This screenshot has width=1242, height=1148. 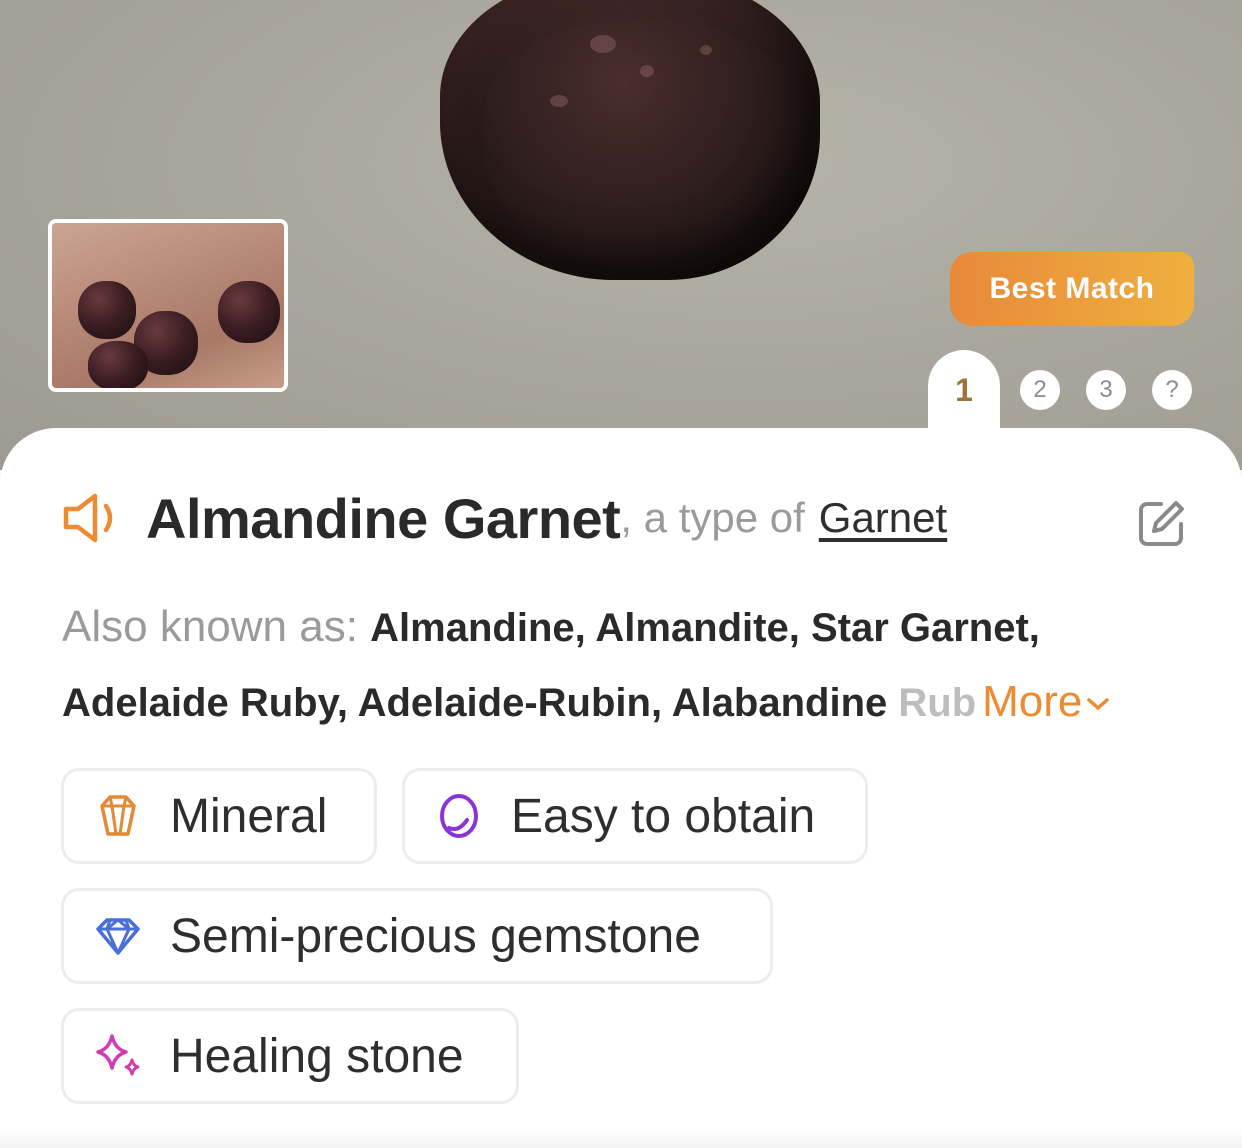 What do you see at coordinates (621, 1138) in the screenshot?
I see `card-bottom-fade` at bounding box center [621, 1138].